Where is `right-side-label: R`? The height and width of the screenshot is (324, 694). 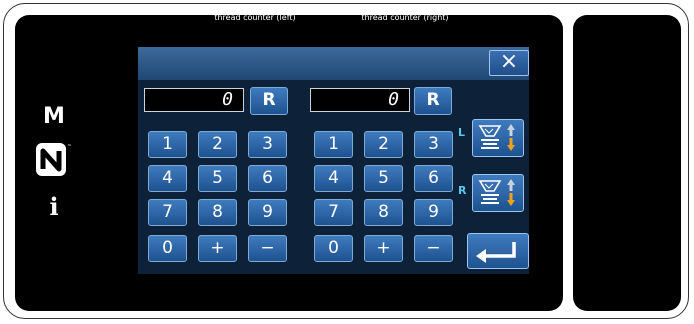
right-side-label: R is located at coordinates (462, 190).